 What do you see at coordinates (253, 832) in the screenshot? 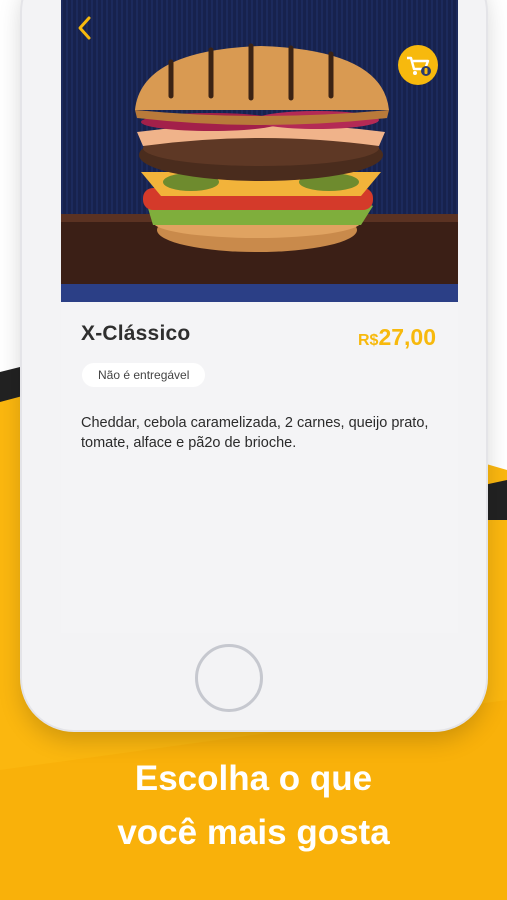
I see `tagline-line-2: você mais gosta` at bounding box center [253, 832].